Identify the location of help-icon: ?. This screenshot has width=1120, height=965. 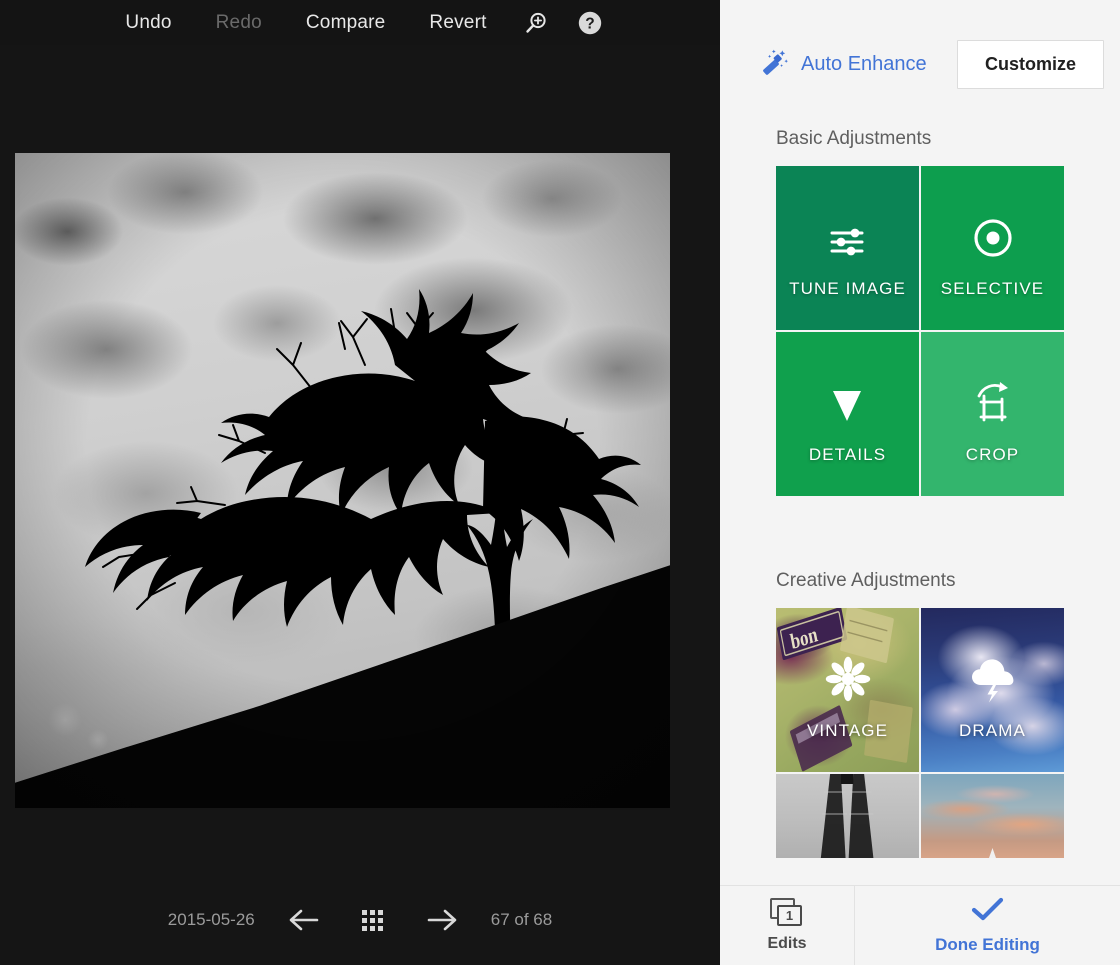
(590, 22).